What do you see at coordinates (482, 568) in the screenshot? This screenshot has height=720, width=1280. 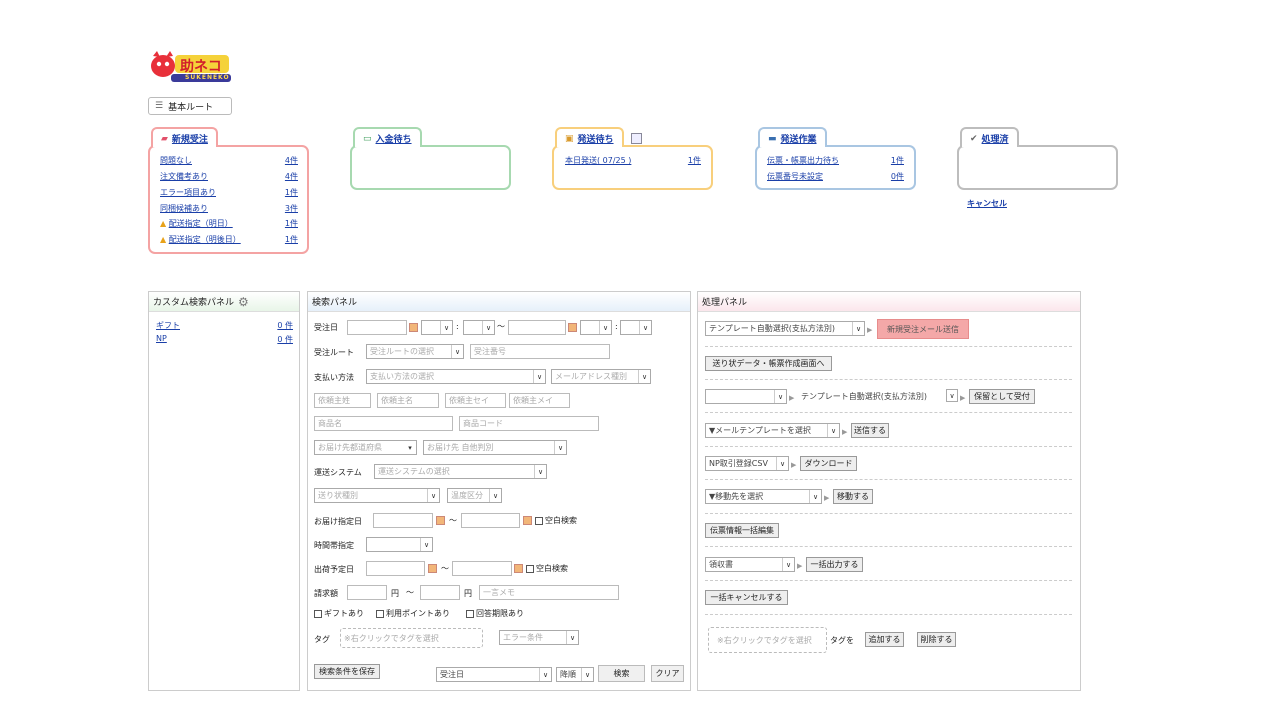 I see `ship-plan-to-input` at bounding box center [482, 568].